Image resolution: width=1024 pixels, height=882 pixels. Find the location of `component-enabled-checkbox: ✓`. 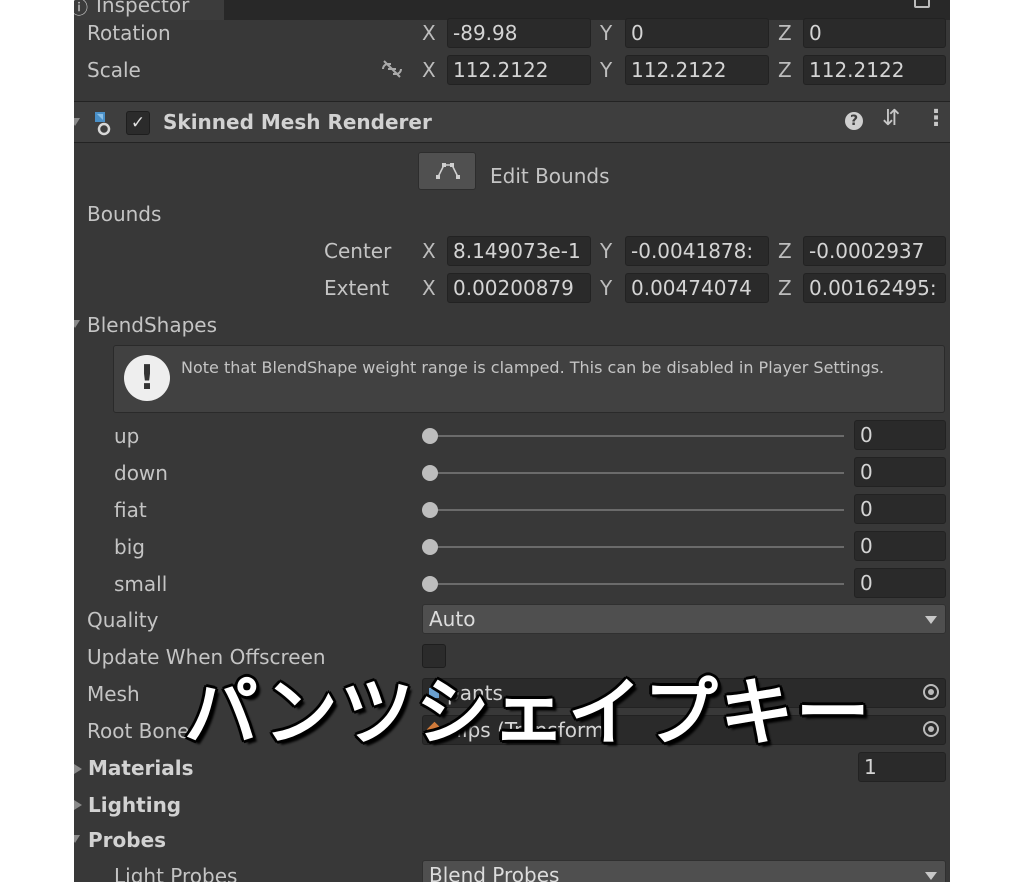

component-enabled-checkbox: ✓ is located at coordinates (138, 123).